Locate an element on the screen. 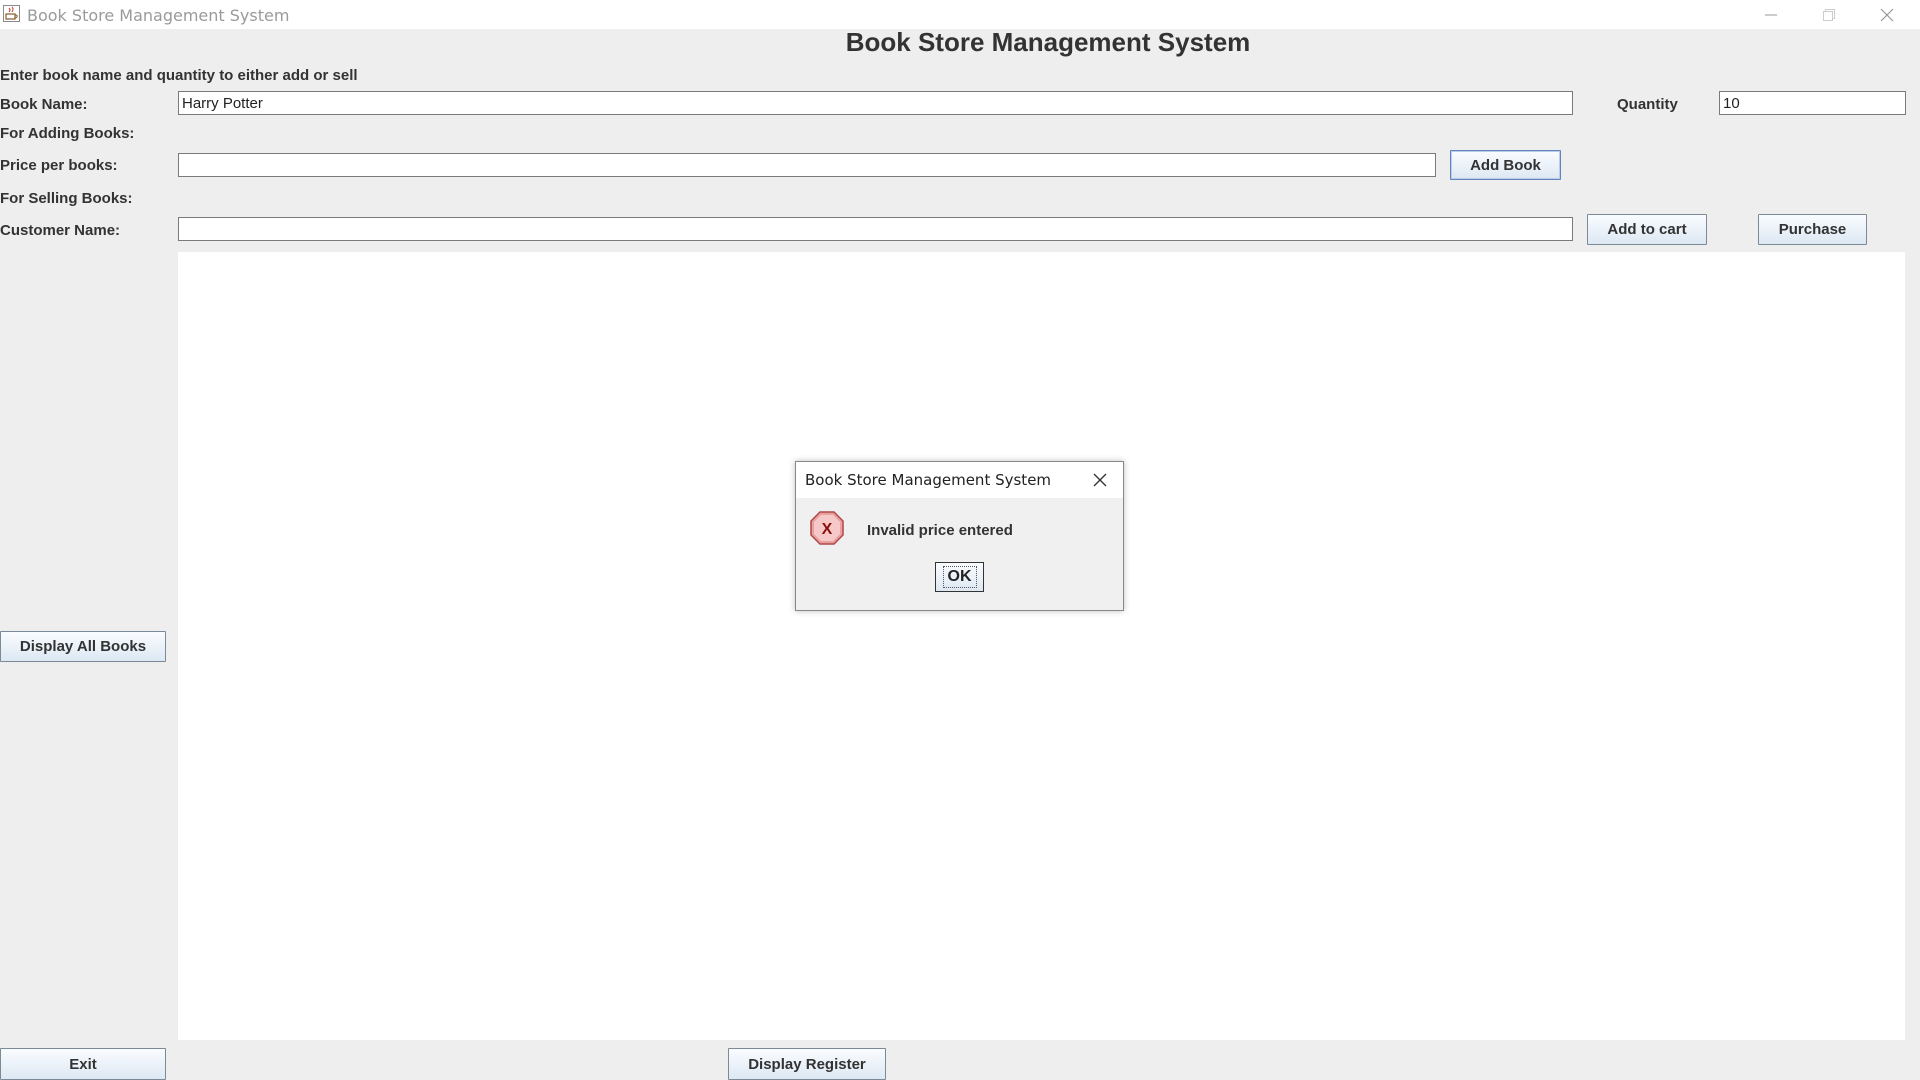 The height and width of the screenshot is (1080, 1920). window-titlebar: Book Store Management System is located at coordinates (960, 14).